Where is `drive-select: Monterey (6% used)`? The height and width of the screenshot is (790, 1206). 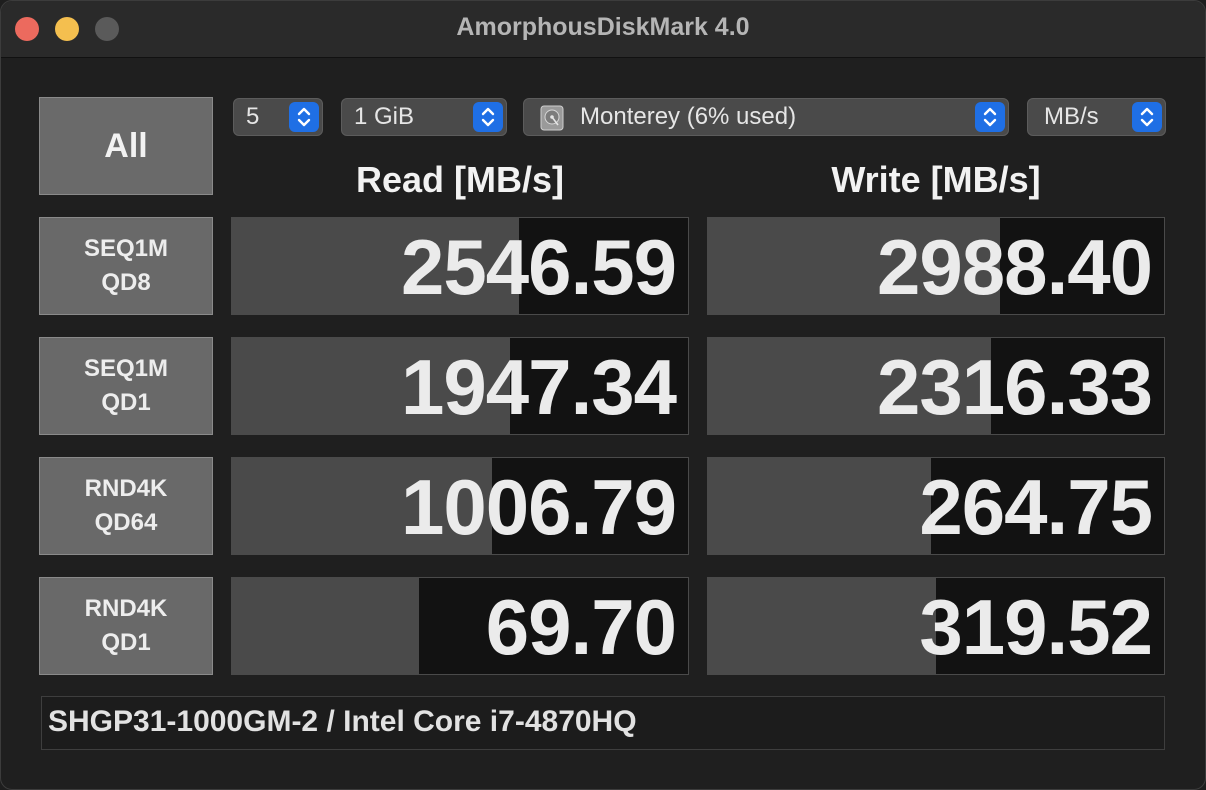 drive-select: Monterey (6% used) is located at coordinates (766, 117).